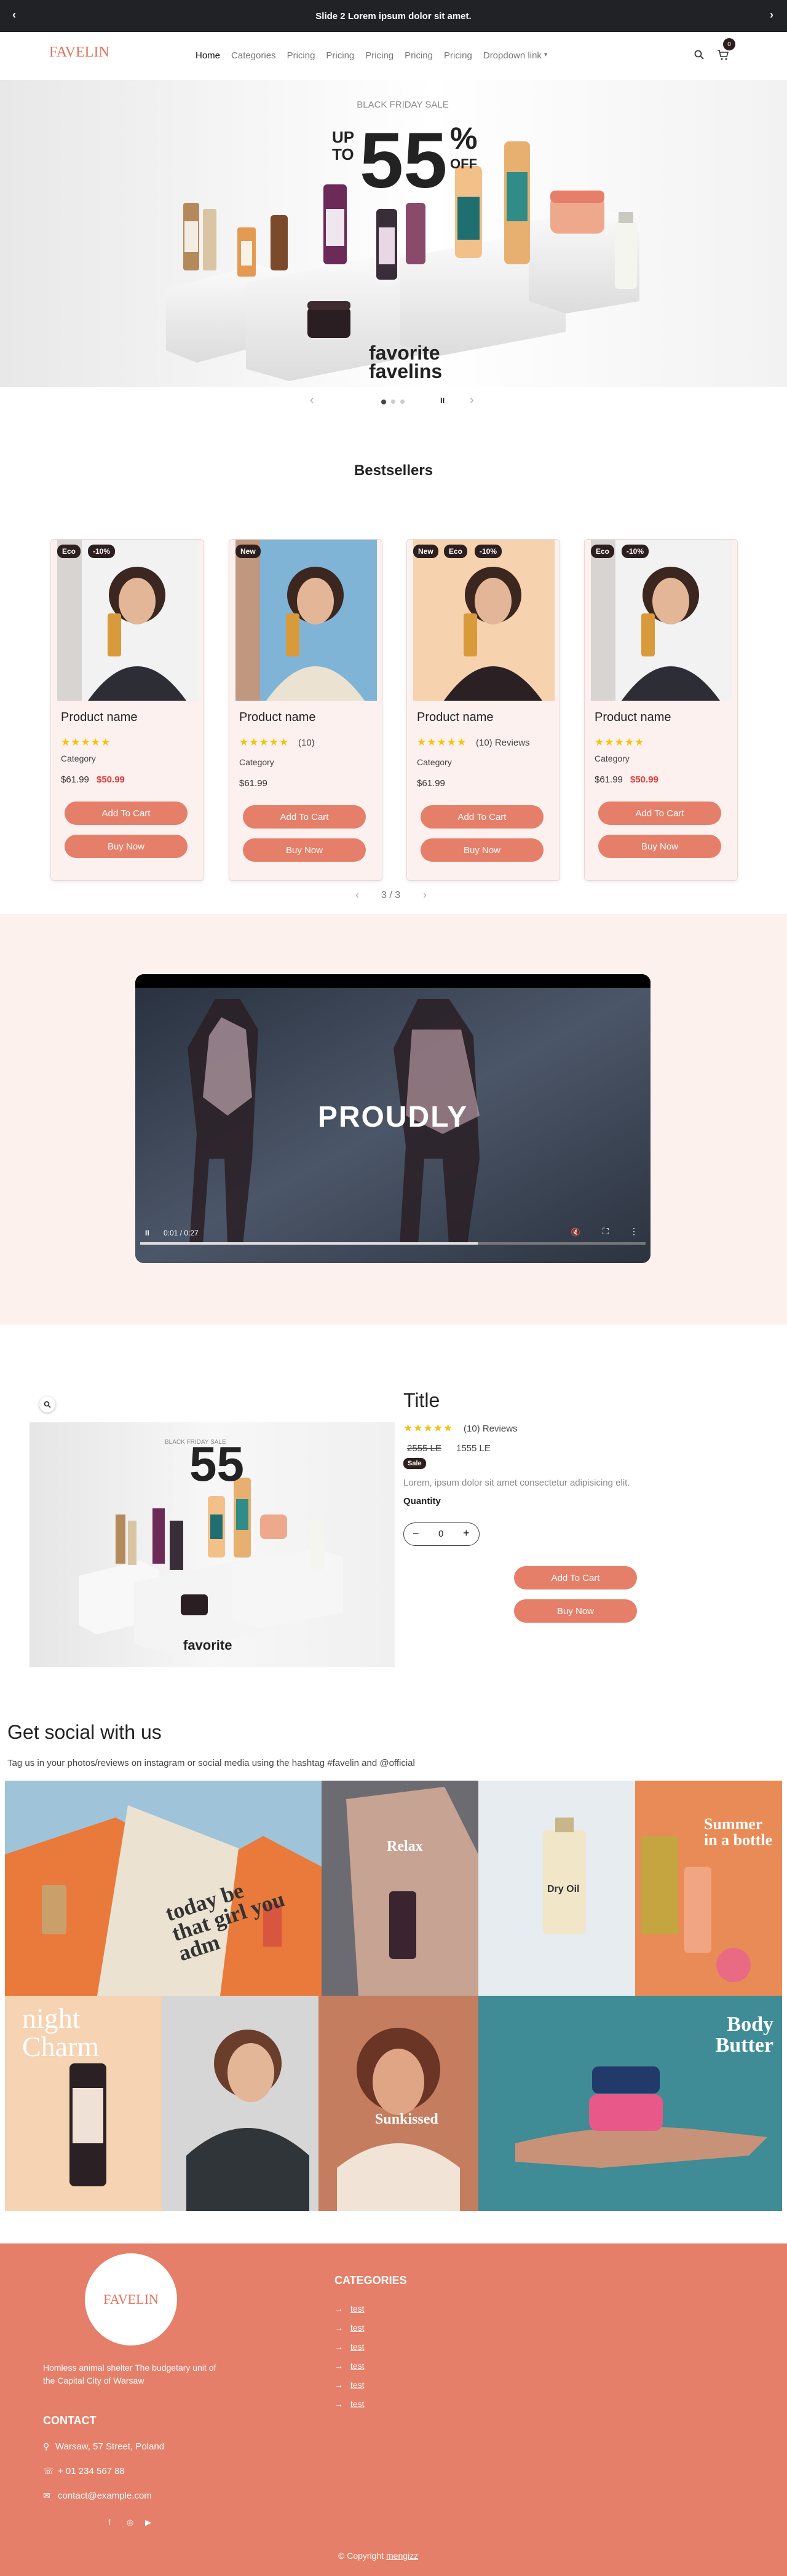  I want to click on product-card-reviews: (10), so click(306, 743).